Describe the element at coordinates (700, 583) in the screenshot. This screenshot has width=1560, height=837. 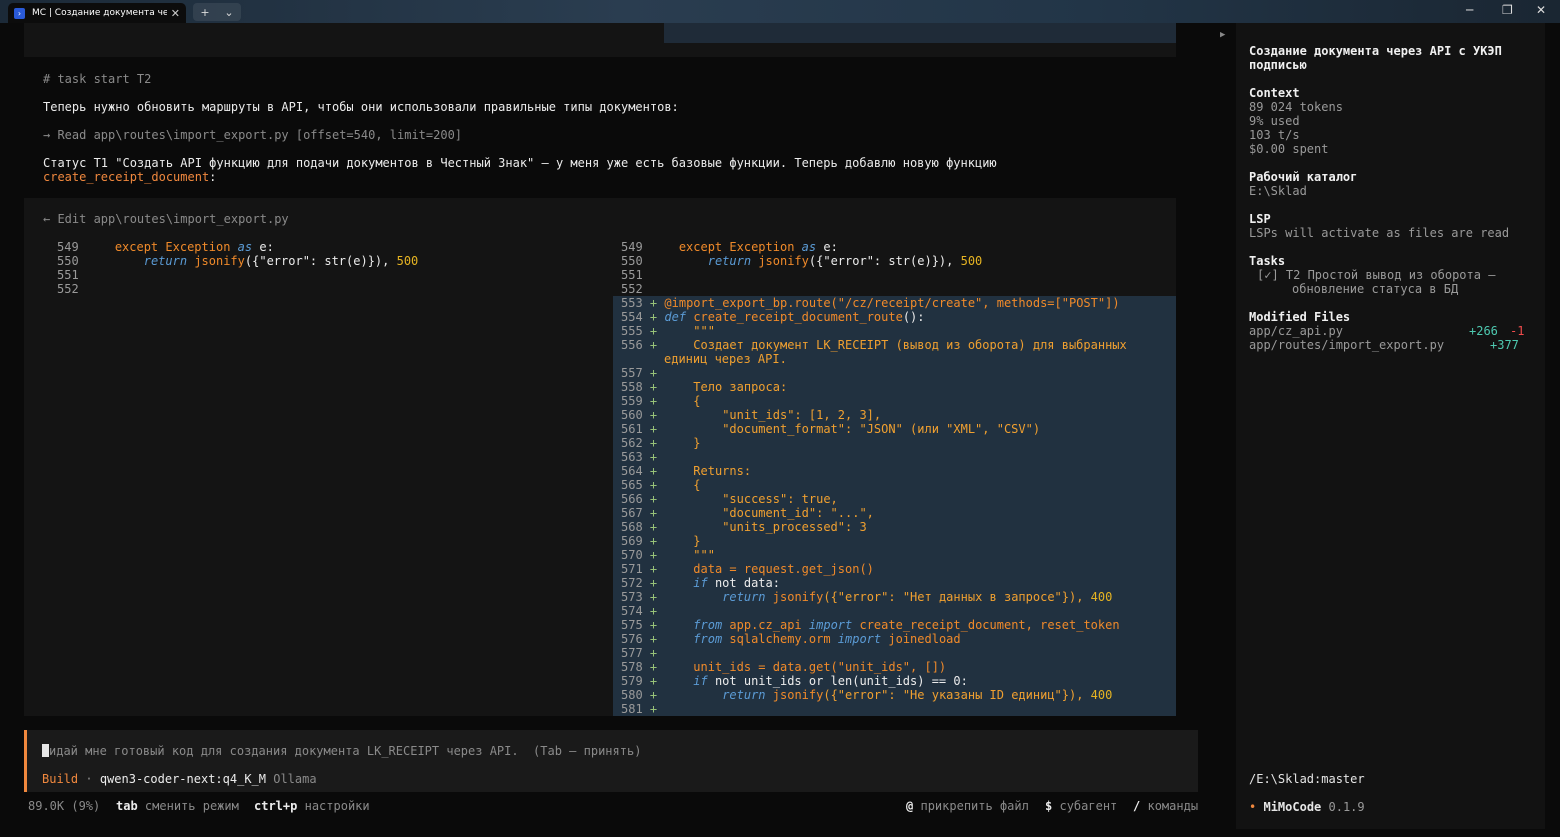
I see `added-line: 572 + if not data:` at that location.